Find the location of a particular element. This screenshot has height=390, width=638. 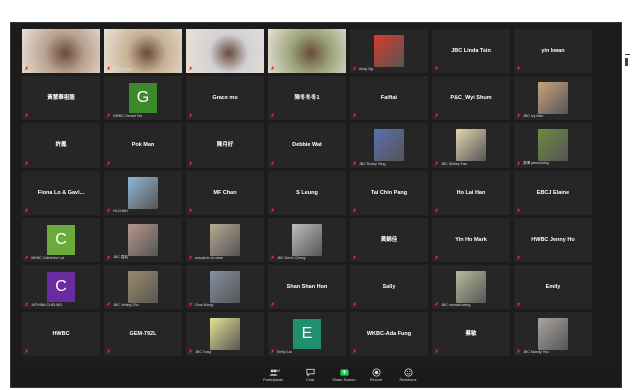

participant-name: Yin Ho Mark is located at coordinates (471, 239).